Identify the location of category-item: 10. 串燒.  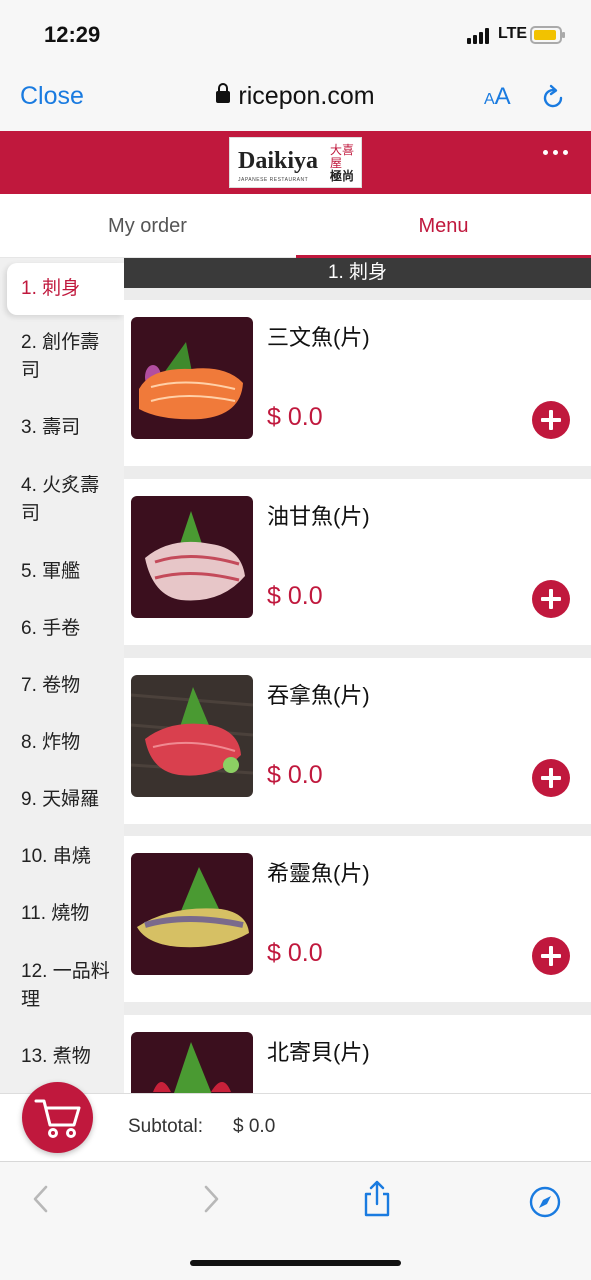
(62, 857).